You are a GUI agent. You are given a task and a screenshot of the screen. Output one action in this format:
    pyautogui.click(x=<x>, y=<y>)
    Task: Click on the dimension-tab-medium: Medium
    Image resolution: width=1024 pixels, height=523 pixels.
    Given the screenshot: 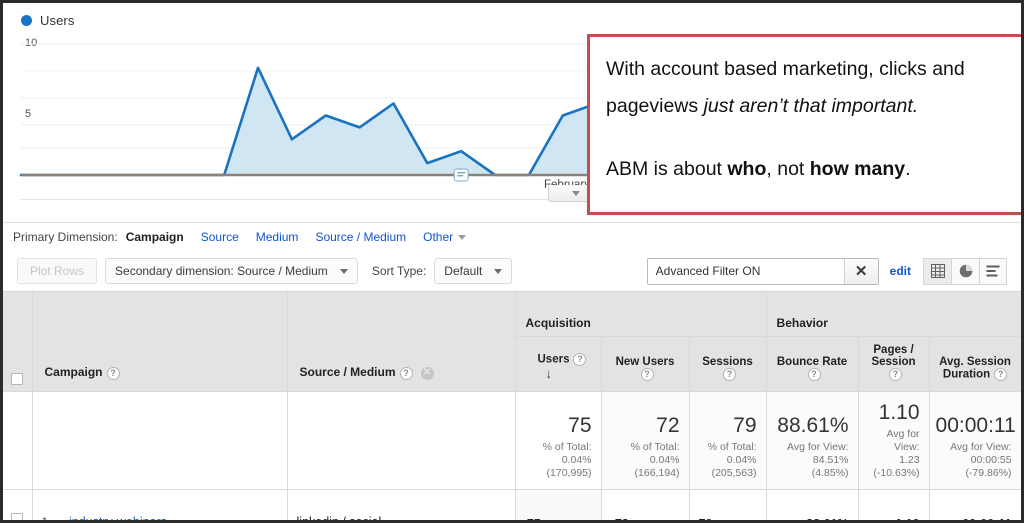 What is the action you would take?
    pyautogui.click(x=277, y=237)
    